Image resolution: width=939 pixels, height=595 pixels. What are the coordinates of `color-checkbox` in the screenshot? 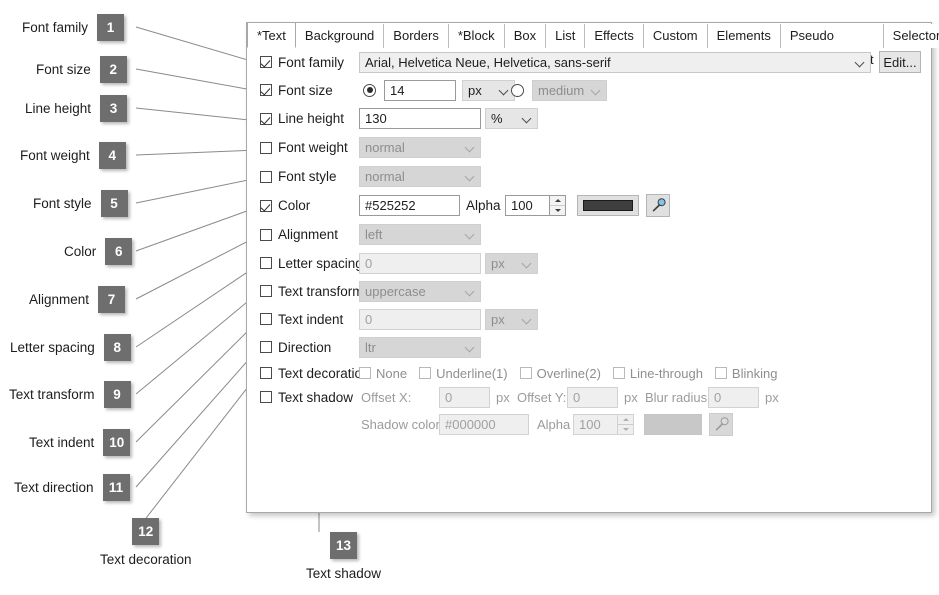 It's located at (266, 205).